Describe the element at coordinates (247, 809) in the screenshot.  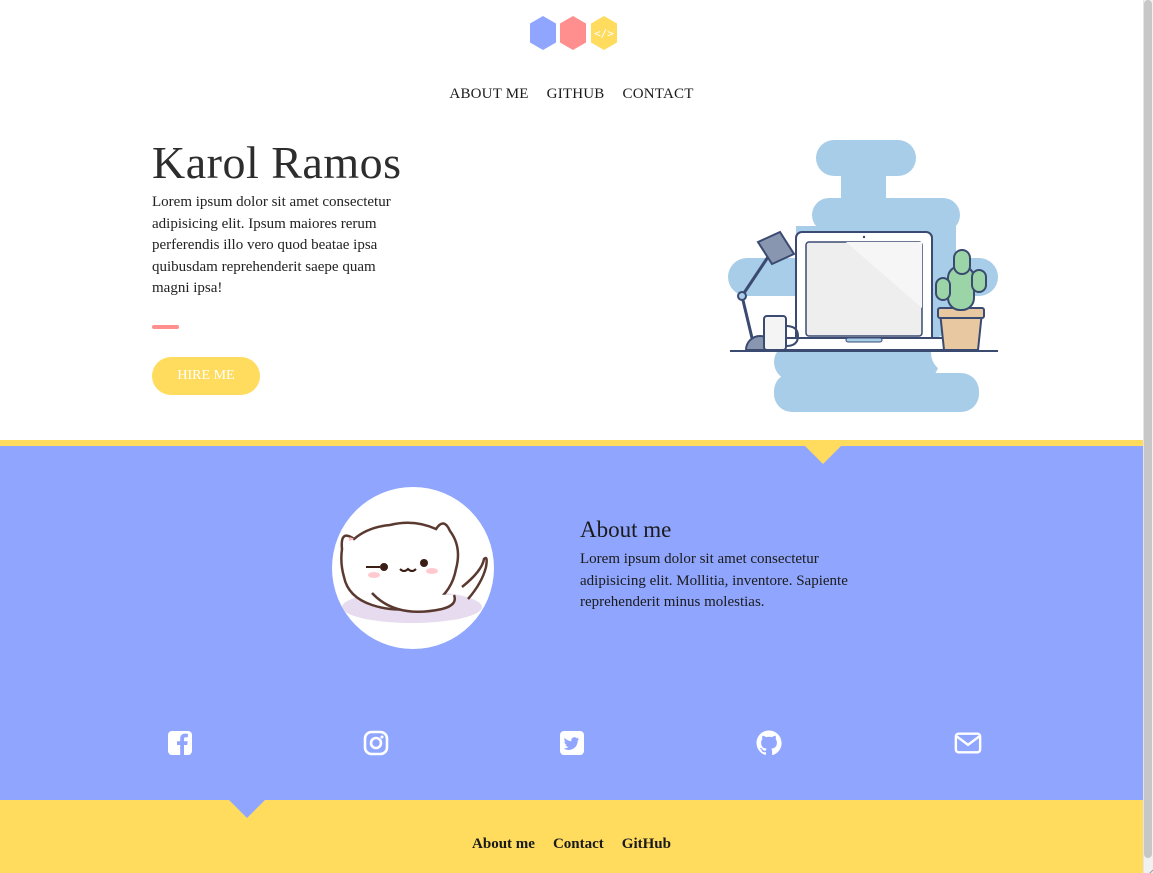
I see `footer-pointer` at that location.